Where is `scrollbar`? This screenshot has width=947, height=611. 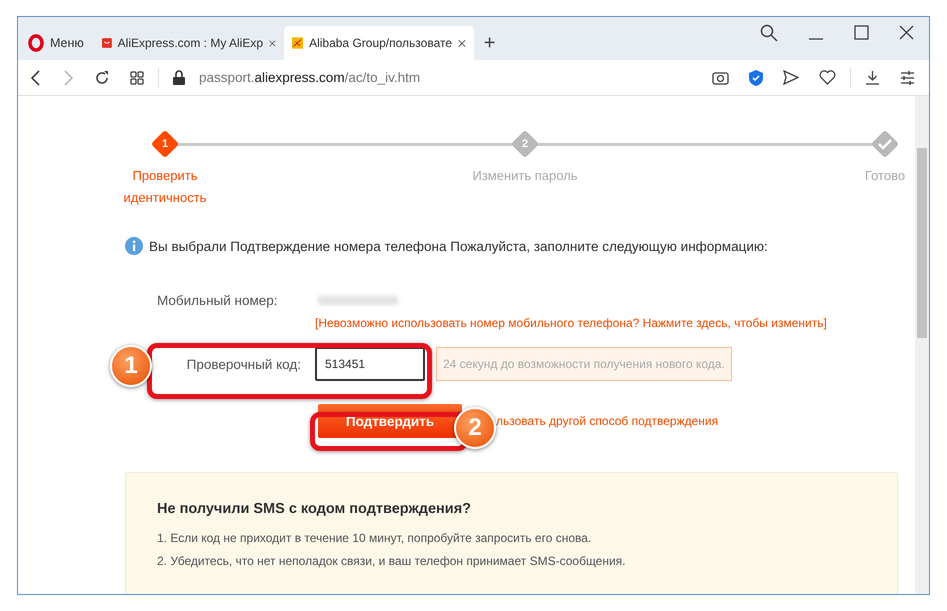
scrollbar is located at coordinates (922, 345).